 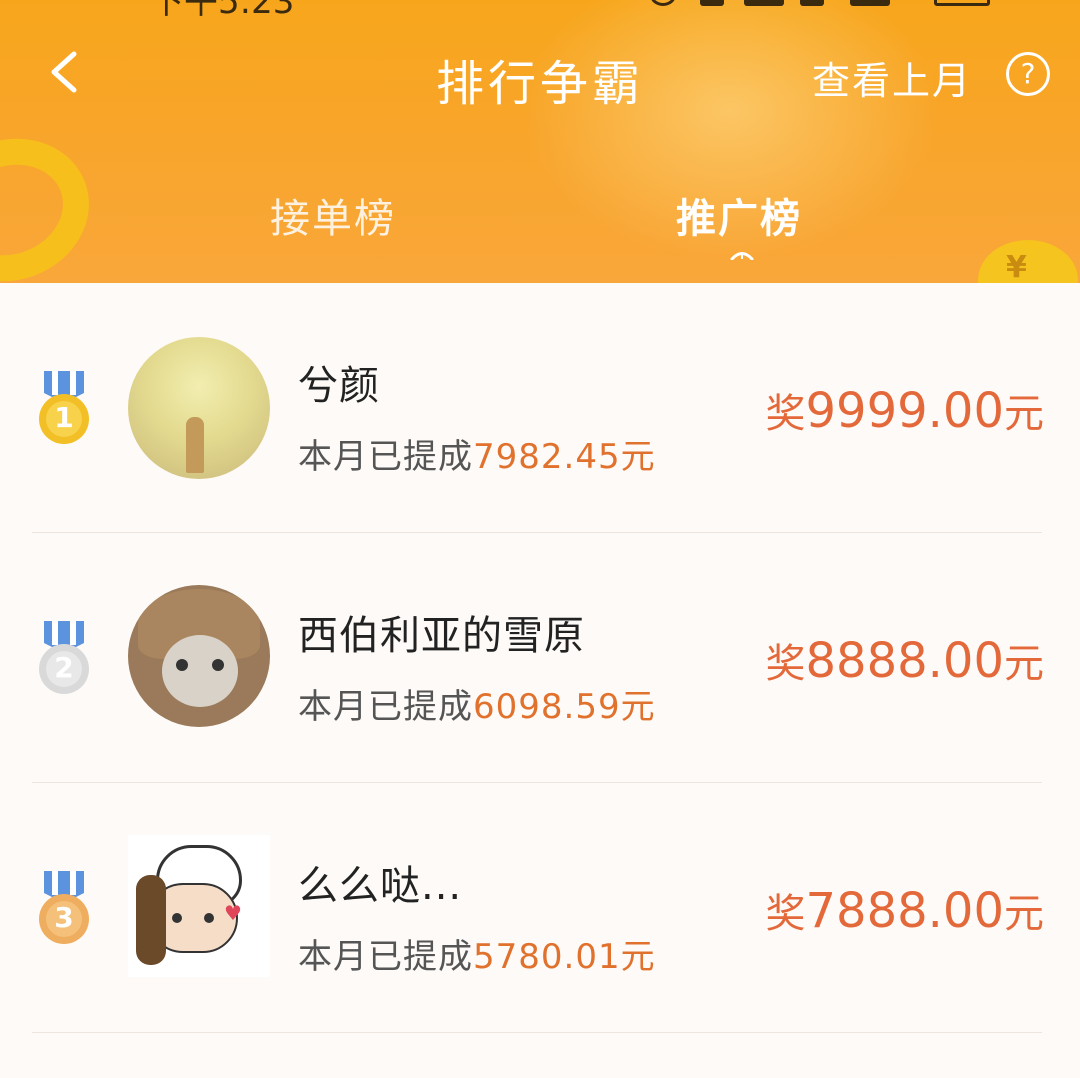 I want to click on monthly-commission: 本月已提成6098.59元, so click(x=477, y=703).